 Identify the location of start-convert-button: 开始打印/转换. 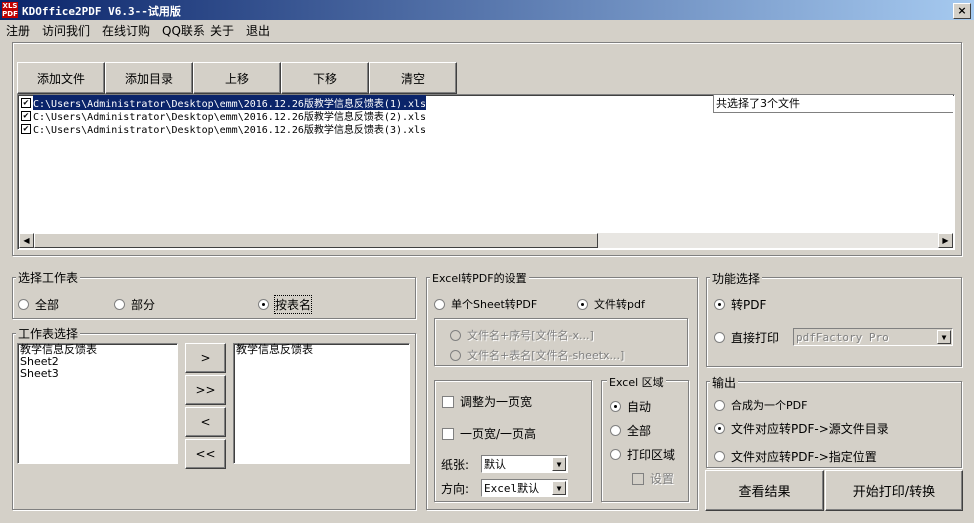
(894, 490).